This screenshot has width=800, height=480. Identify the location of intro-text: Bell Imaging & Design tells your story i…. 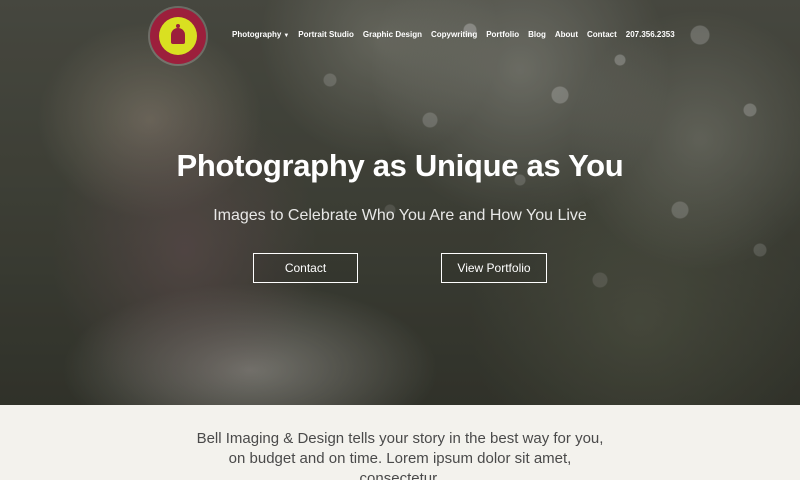
(400, 455).